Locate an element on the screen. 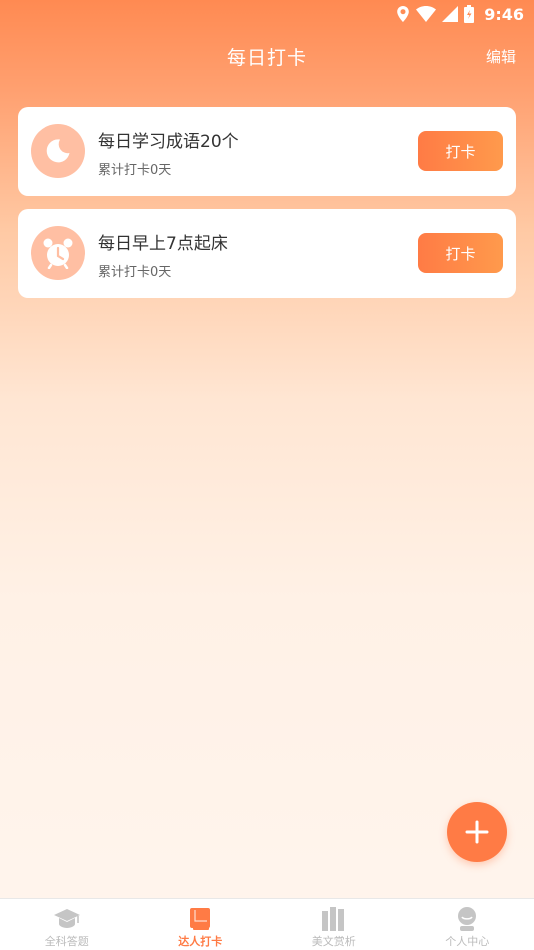 The width and height of the screenshot is (534, 950). task-card: z 每日学习成语20个 累计打卡0天 打卡 is located at coordinates (267, 151).